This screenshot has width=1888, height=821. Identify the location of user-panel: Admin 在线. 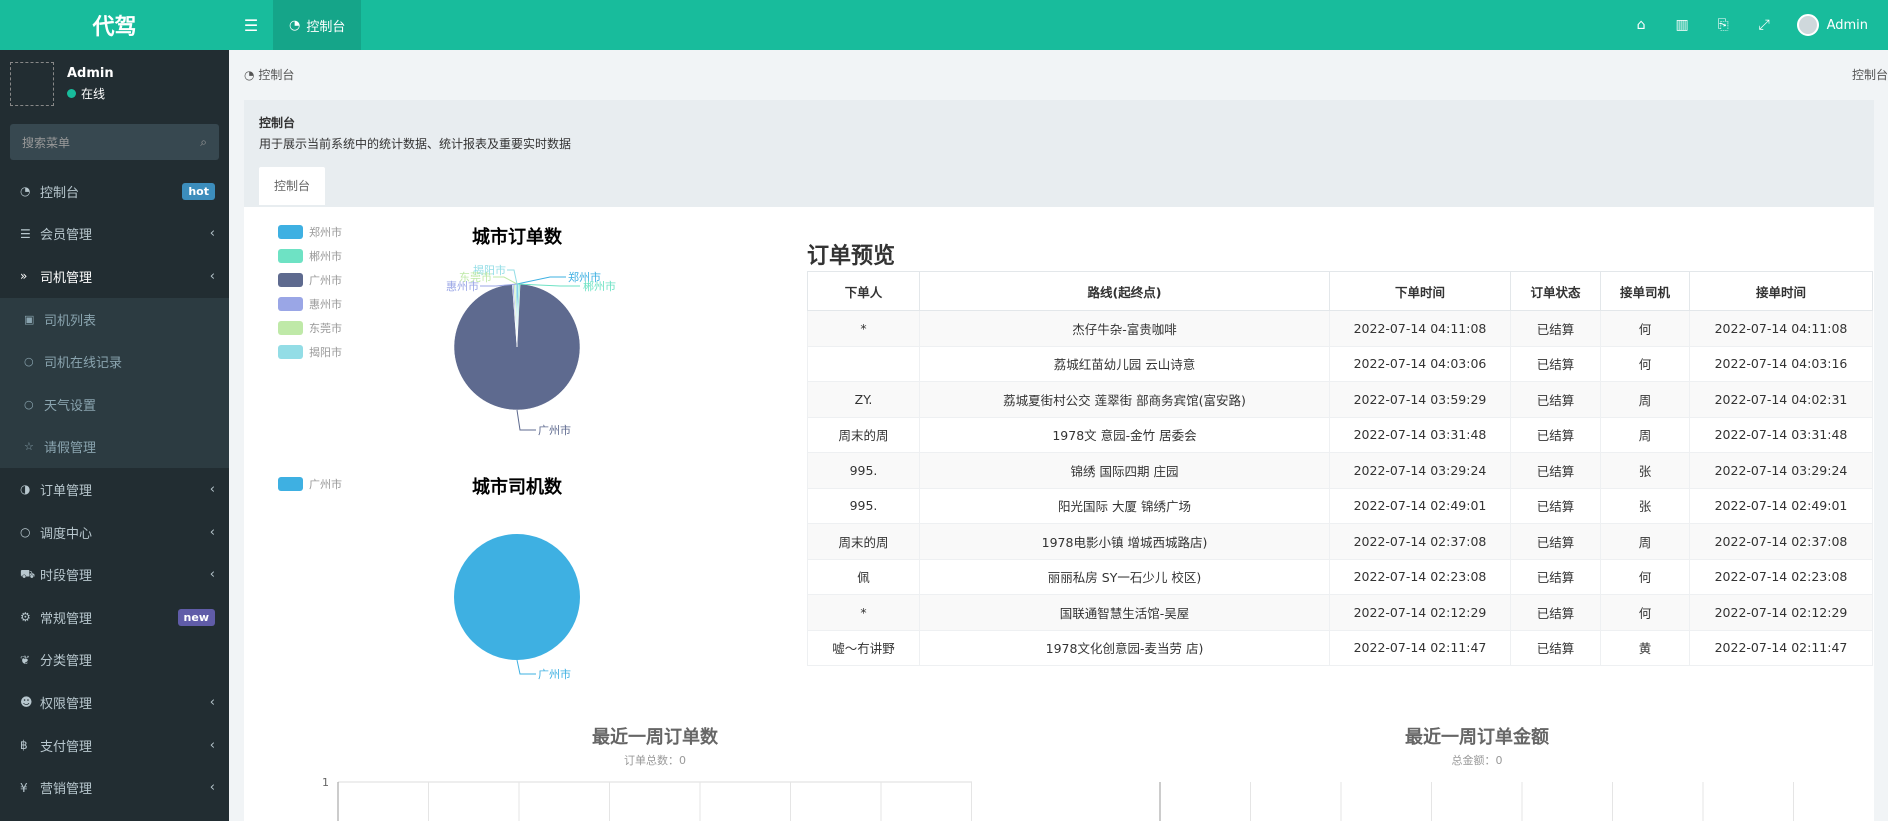
(114, 84).